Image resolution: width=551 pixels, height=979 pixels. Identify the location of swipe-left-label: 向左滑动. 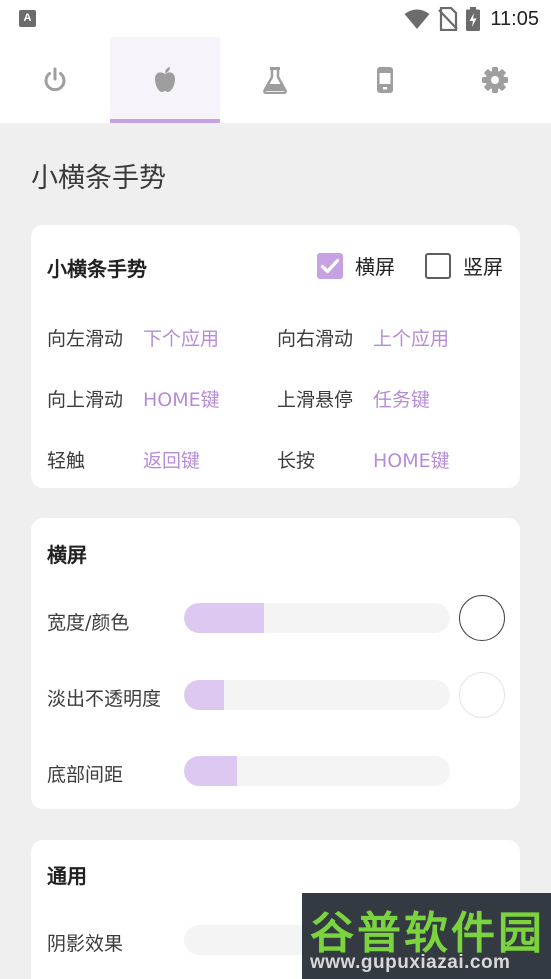
(85, 339).